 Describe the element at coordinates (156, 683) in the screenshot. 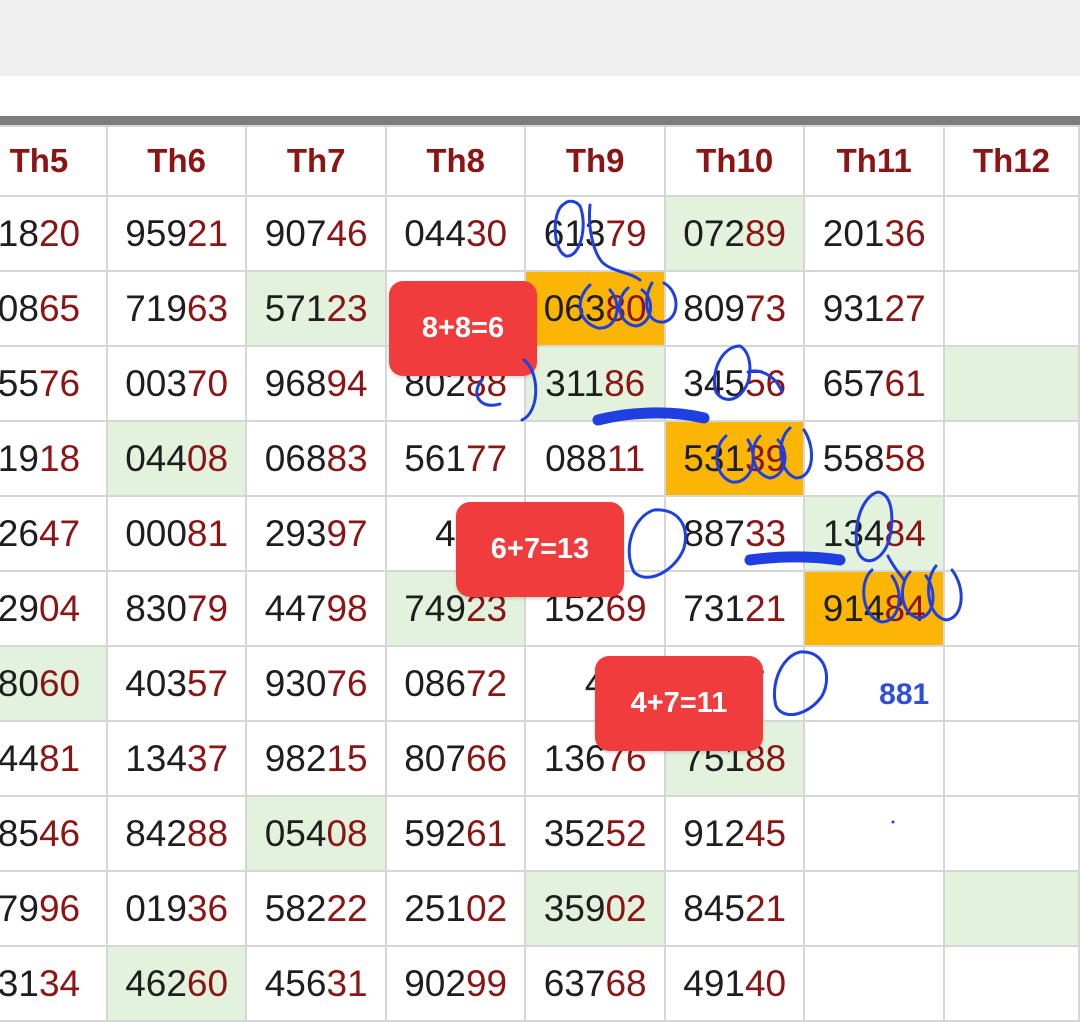

I see `result-digits-head: 403` at that location.